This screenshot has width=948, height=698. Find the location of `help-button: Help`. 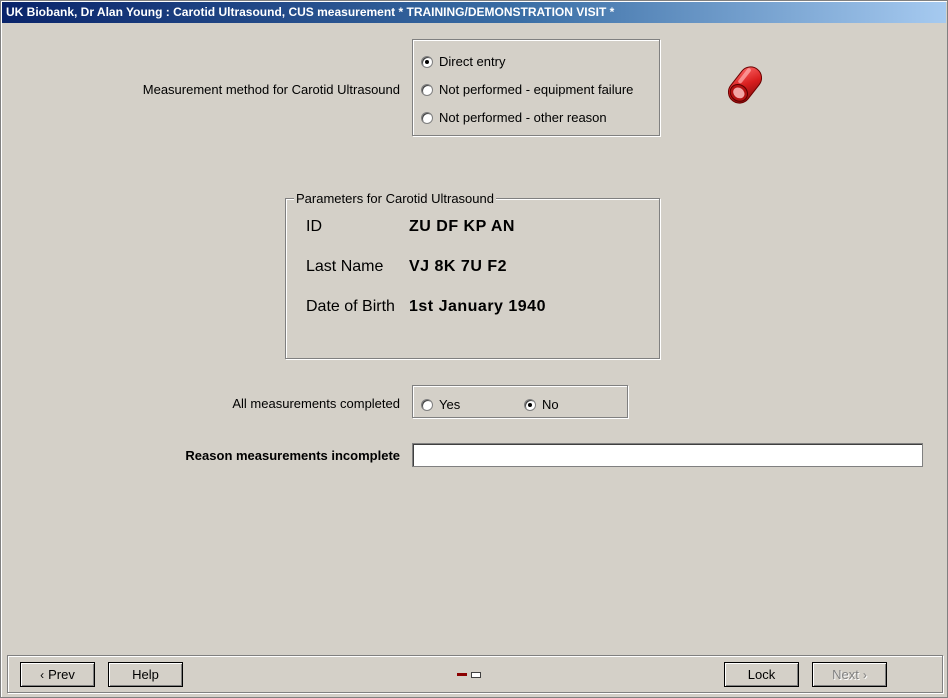

help-button: Help is located at coordinates (145, 674).